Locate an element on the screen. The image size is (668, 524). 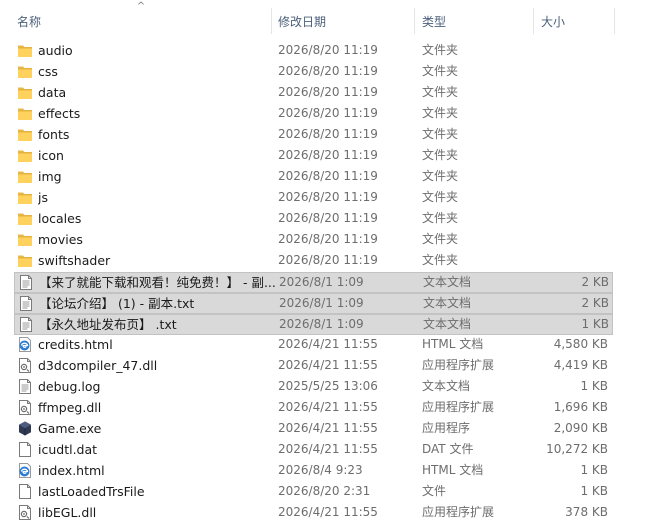
file-row: debug.log 2025/5/25 13:06 文本文档 1 KB is located at coordinates (313, 387).